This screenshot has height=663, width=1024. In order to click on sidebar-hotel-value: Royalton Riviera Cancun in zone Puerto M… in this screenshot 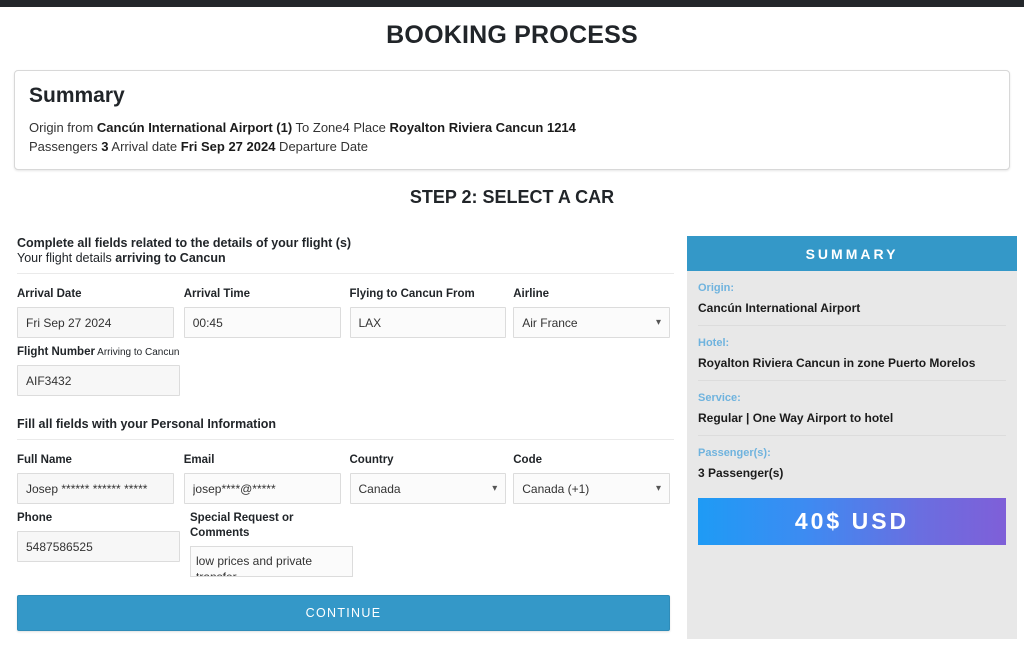, I will do `click(837, 363)`.